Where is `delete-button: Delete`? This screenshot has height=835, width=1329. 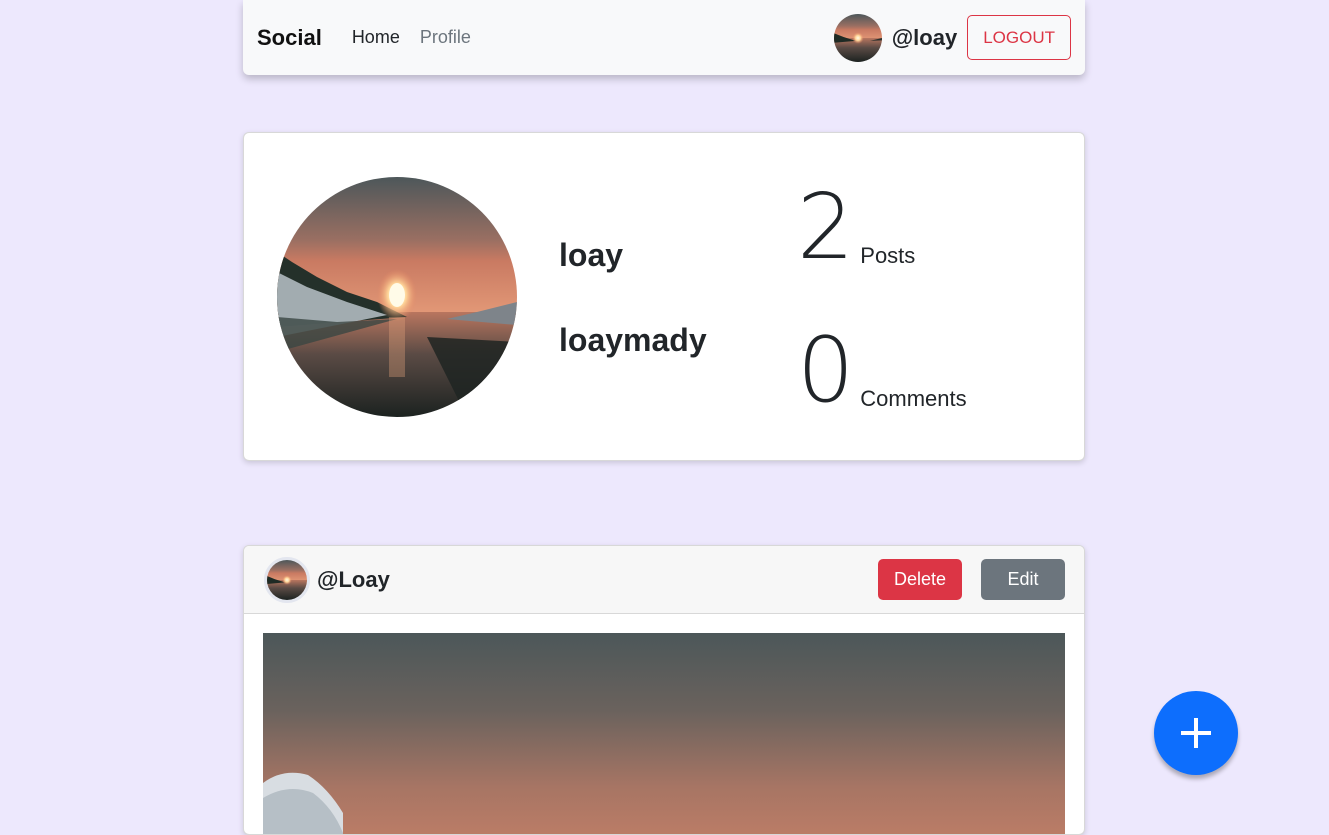 delete-button: Delete is located at coordinates (920, 579).